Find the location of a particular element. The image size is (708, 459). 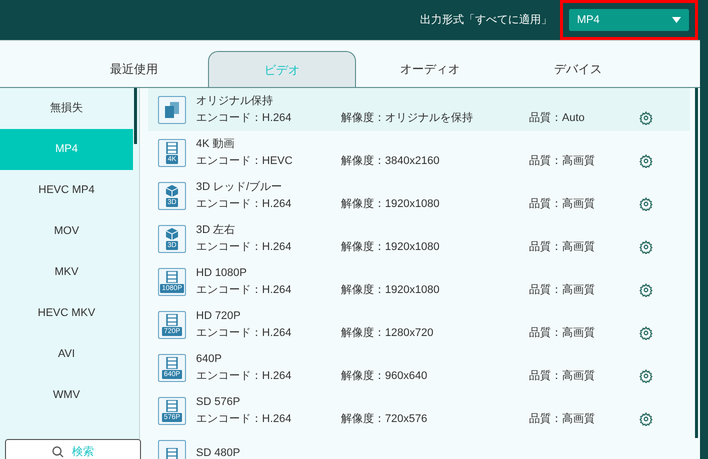

preset-name: 4K 動画 is located at coordinates (216, 144).